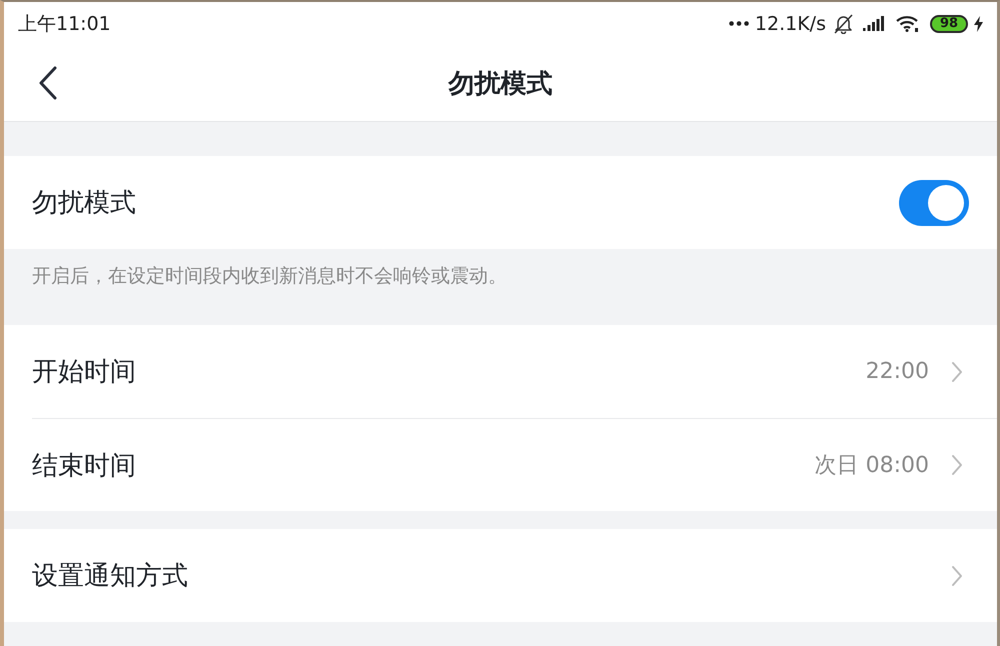 This screenshot has height=646, width=1000. I want to click on bell-off-icon, so click(843, 24).